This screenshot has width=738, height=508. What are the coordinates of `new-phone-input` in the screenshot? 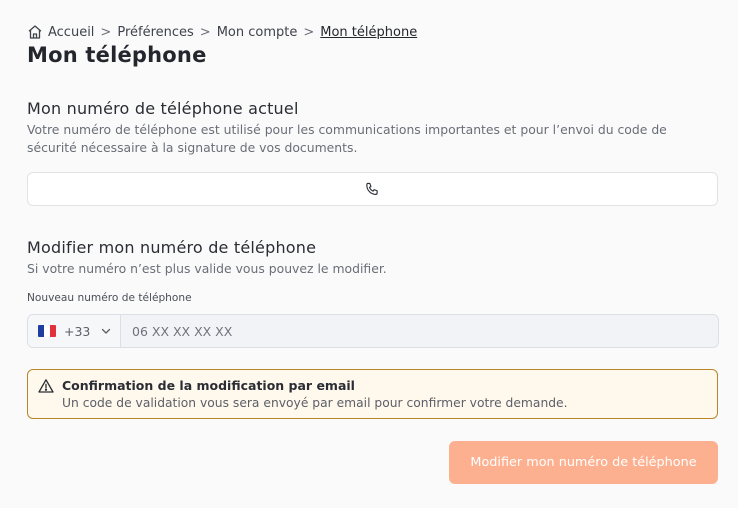 It's located at (419, 331).